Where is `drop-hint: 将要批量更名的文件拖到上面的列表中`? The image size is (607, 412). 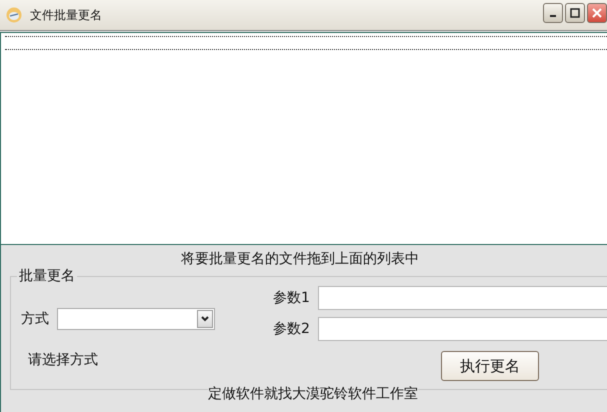 drop-hint: 将要批量更名的文件拖到上面的列表中 is located at coordinates (300, 259).